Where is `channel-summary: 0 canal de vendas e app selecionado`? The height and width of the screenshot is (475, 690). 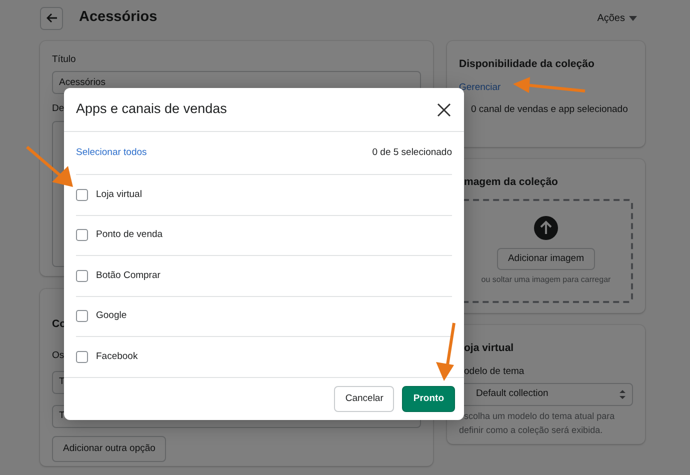 channel-summary: 0 canal de vendas e app selecionado is located at coordinates (549, 110).